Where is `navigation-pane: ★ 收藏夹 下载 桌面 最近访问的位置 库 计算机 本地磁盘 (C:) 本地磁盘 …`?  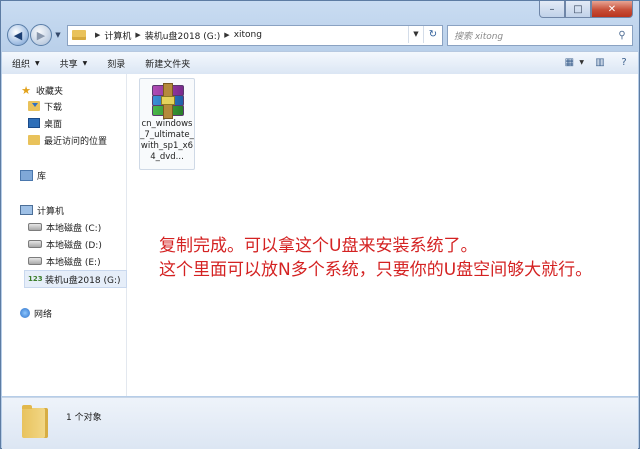
navigation-pane: ★ 收藏夹 下载 桌面 最近访问的位置 库 计算机 本地磁盘 (C:) 本地磁盘 … is located at coordinates (64, 235).